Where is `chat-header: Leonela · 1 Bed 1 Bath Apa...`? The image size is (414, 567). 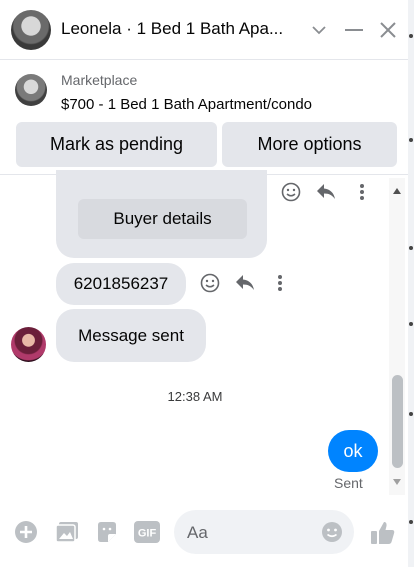
chat-header: Leonela · 1 Bed 1 Bath Apa... is located at coordinates (204, 30).